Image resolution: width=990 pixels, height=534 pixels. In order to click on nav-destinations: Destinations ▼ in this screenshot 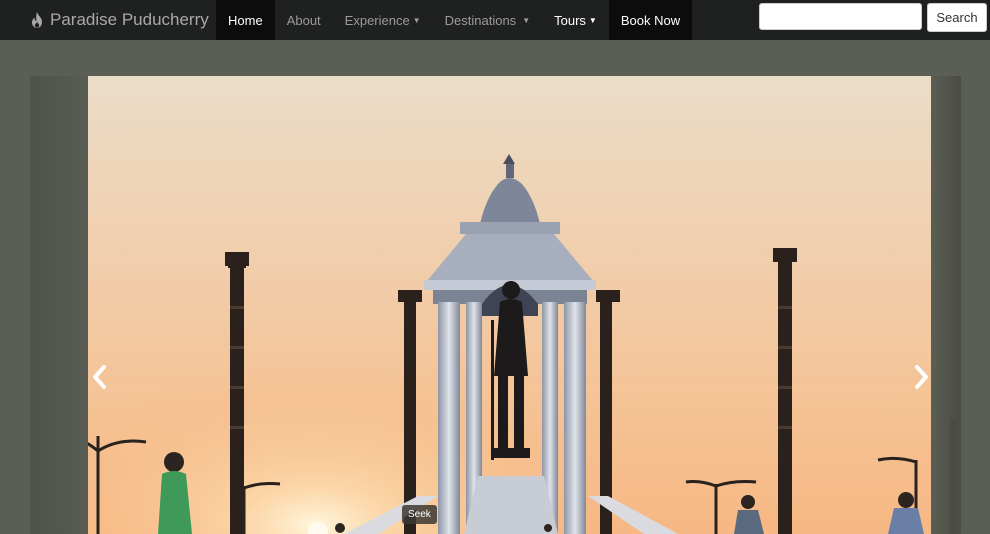, I will do `click(487, 20)`.